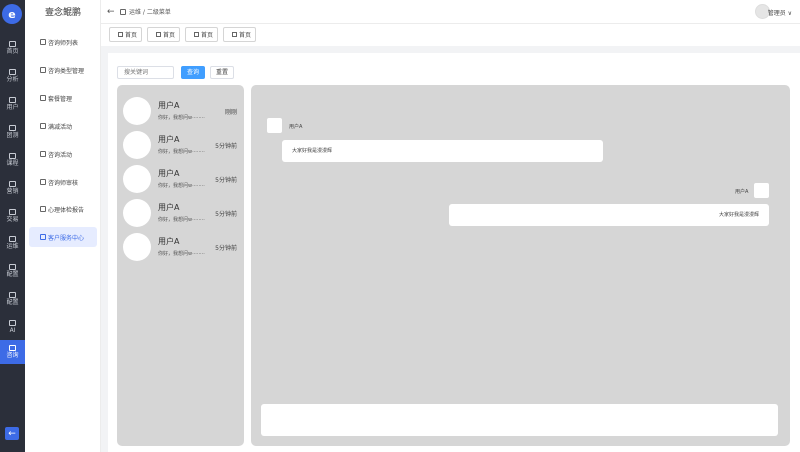 This screenshot has width=800, height=452. I want to click on tab-home-4: 首页, so click(239, 34).